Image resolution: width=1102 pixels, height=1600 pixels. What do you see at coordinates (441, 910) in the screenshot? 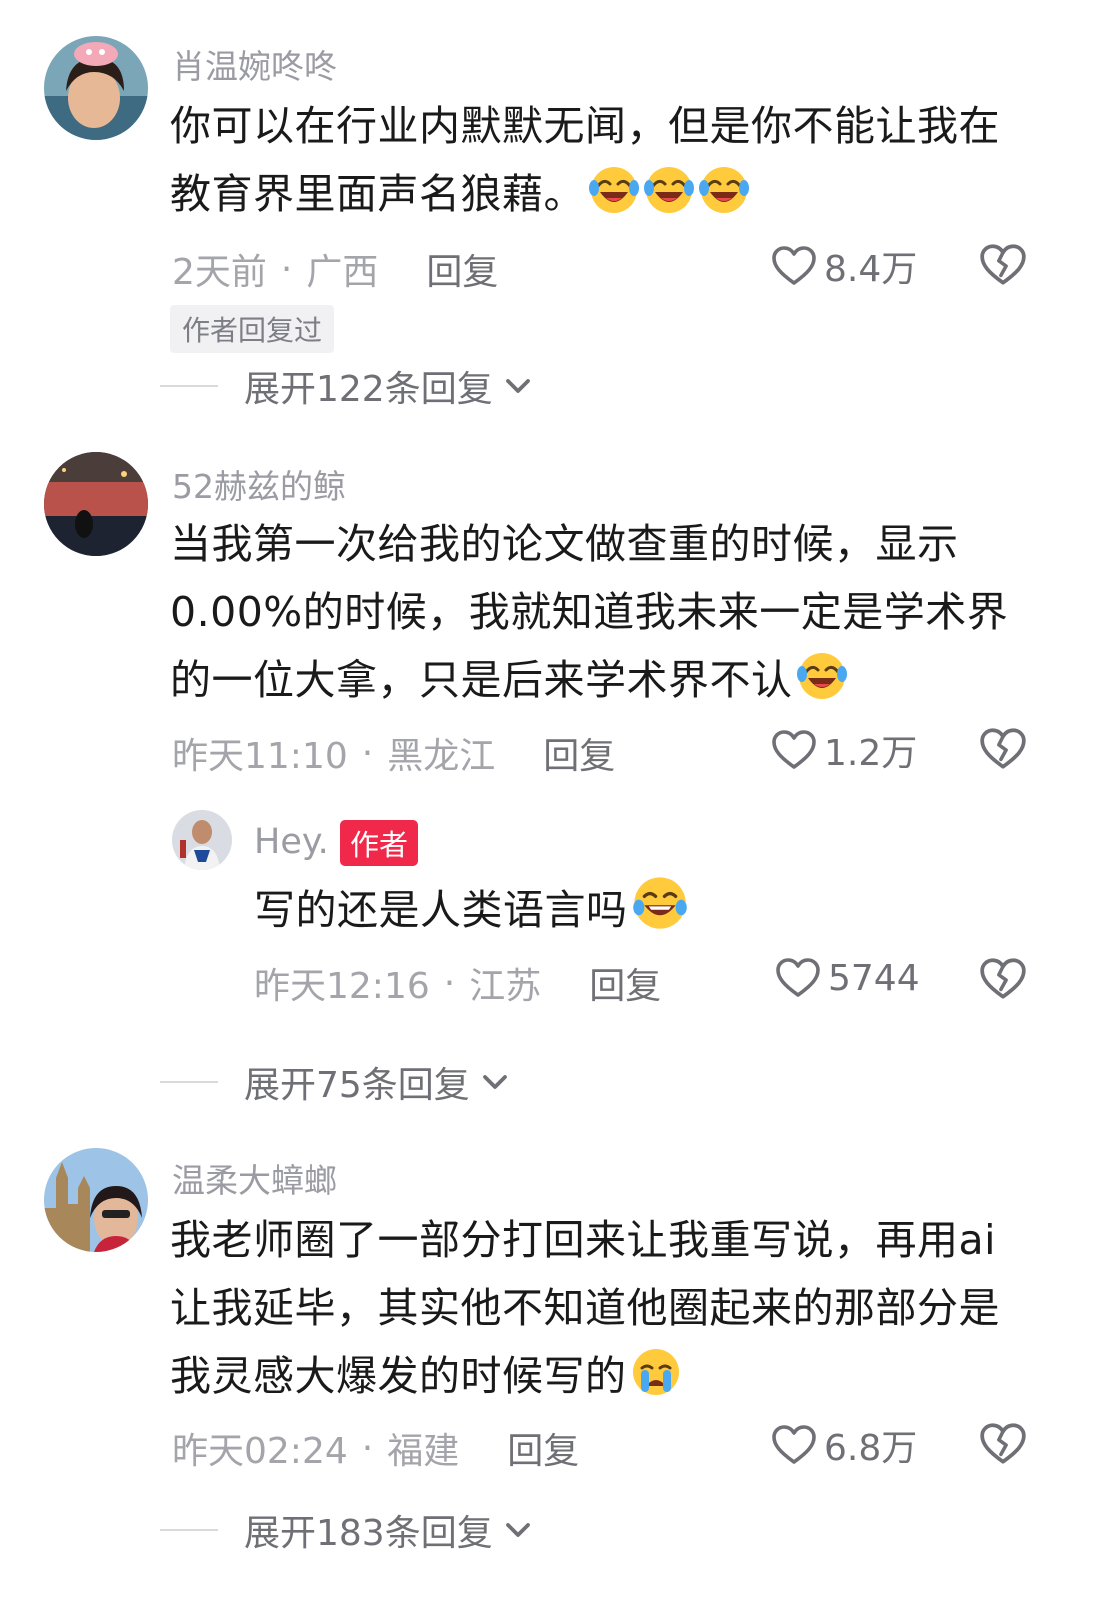
I see `reply-text-line: 写的还是人类语言吗` at bounding box center [441, 910].